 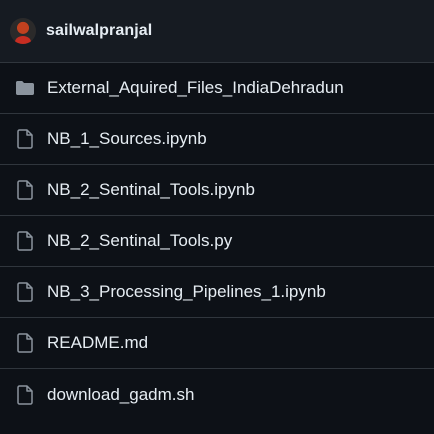 I want to click on file-row: NB_3_Processing_Pipelines_1.ipynb, so click(x=217, y=292).